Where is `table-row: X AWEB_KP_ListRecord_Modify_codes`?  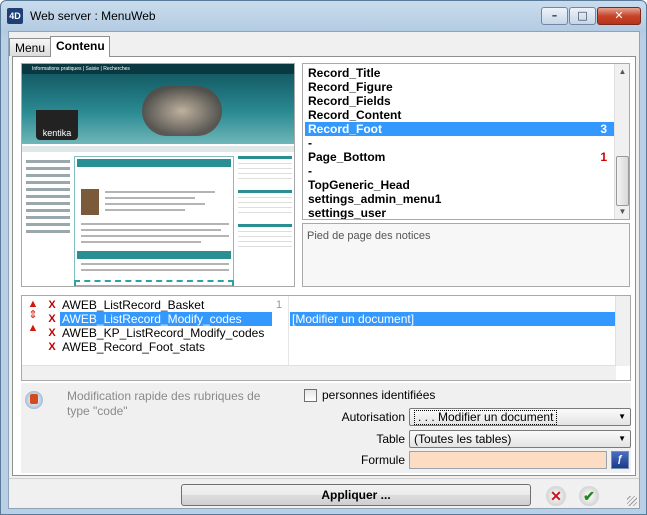
table-row: X AWEB_KP_ListRecord_Modify_codes is located at coordinates (319, 333).